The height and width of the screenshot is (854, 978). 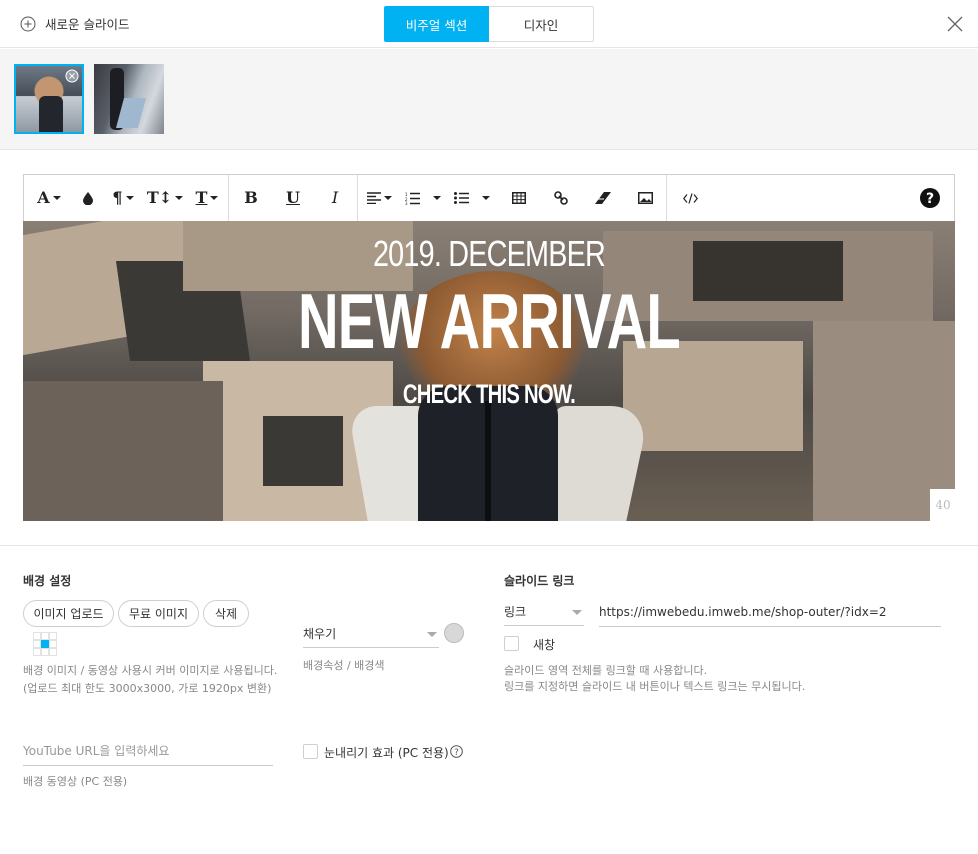 I want to click on new-slide-button: 새로운 슬라이드, so click(x=74, y=23).